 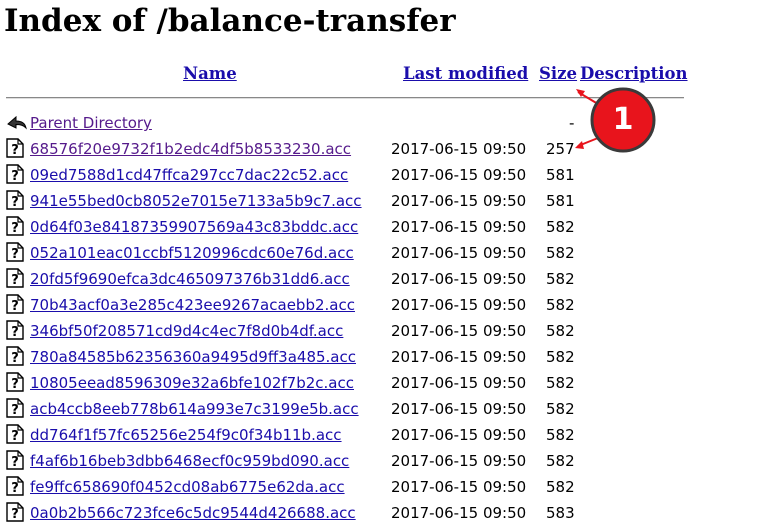 What do you see at coordinates (623, 119) in the screenshot?
I see `annotation-badge-label: 1` at bounding box center [623, 119].